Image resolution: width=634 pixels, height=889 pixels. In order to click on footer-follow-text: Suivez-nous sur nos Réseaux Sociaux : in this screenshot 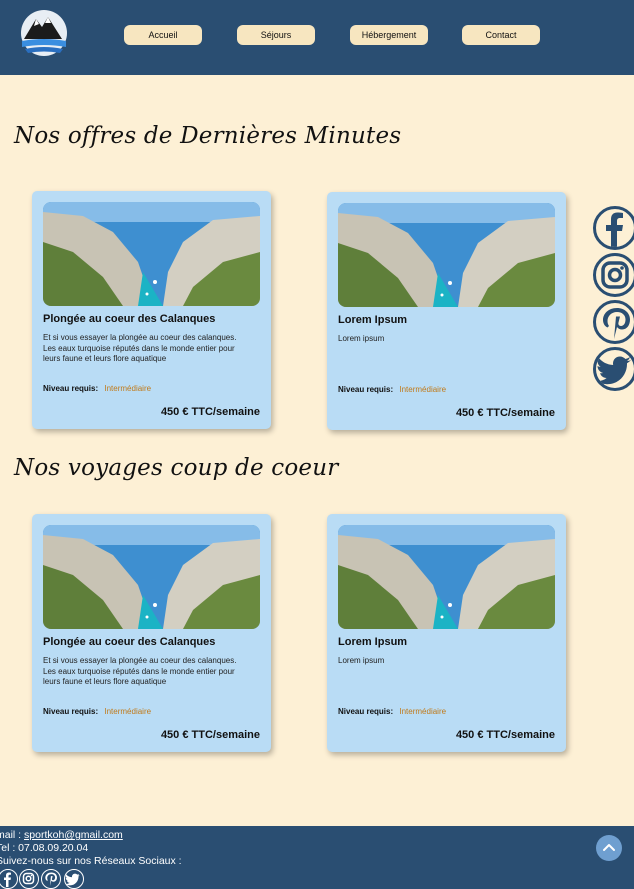, I will do `click(91, 861)`.